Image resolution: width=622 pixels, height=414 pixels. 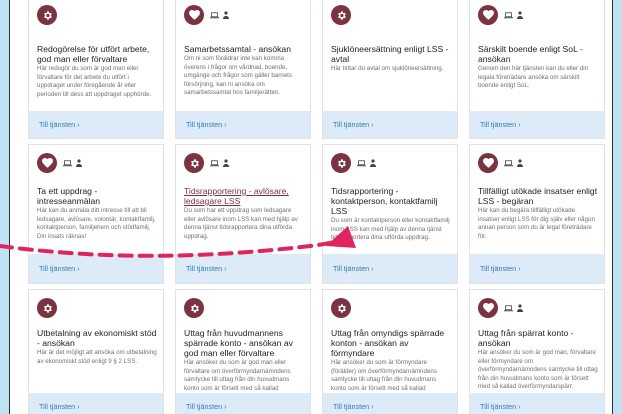 I want to click on card-title: Sjuklöneersättning enligt LSS - avtal, so click(x=390, y=54).